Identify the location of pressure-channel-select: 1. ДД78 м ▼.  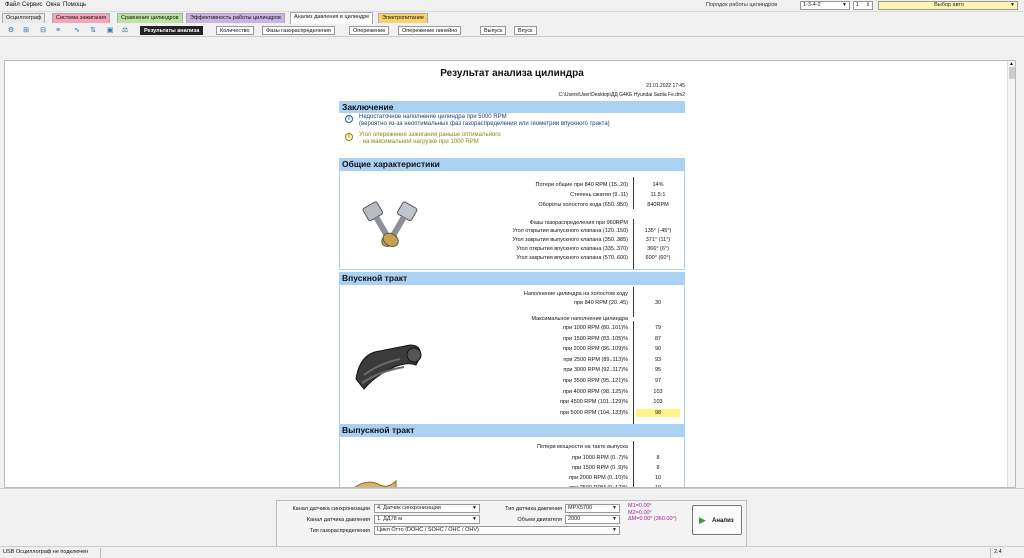
(427, 519).